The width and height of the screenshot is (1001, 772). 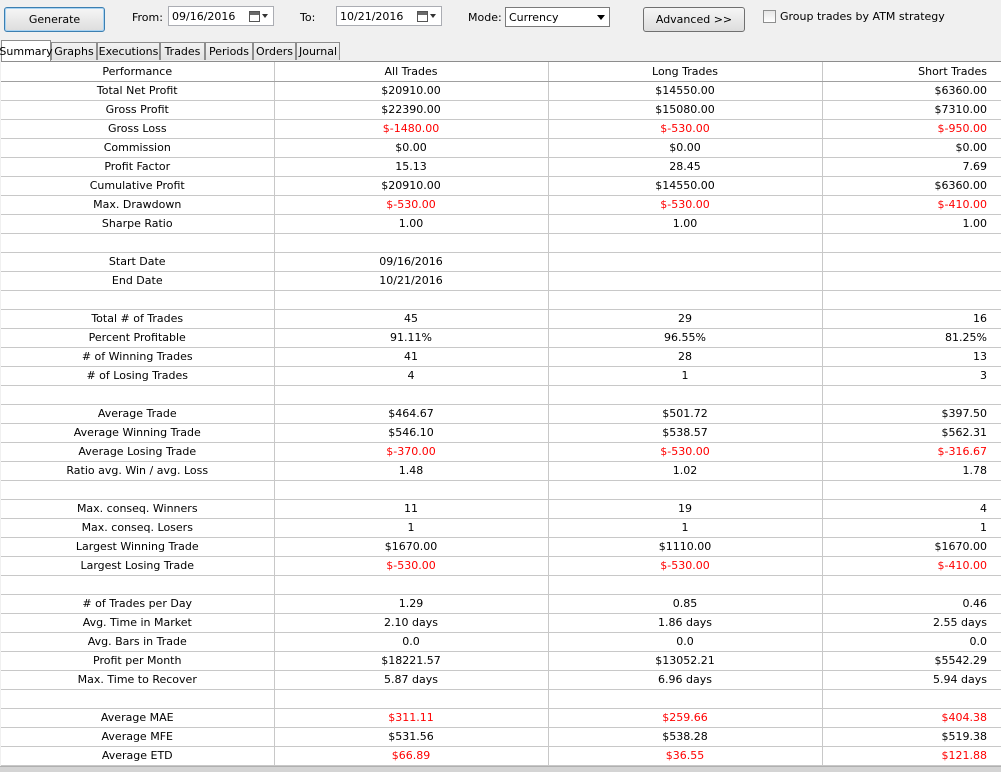 I want to click on column-header-long-trades: Long Trades, so click(x=685, y=72).